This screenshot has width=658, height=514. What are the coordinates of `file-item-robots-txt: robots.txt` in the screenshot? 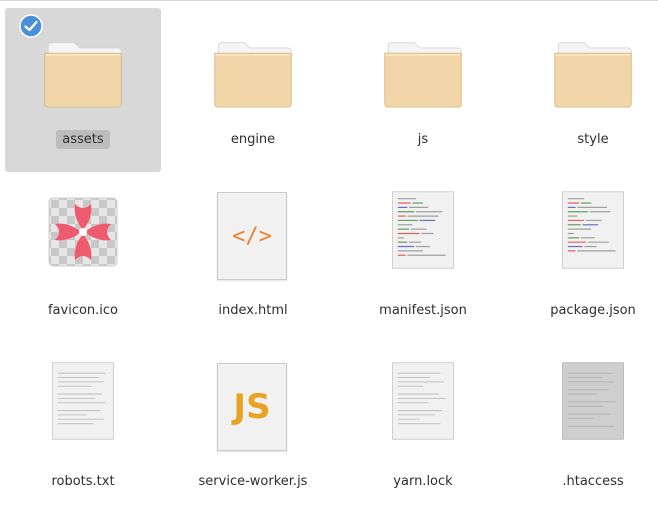 It's located at (83, 432).